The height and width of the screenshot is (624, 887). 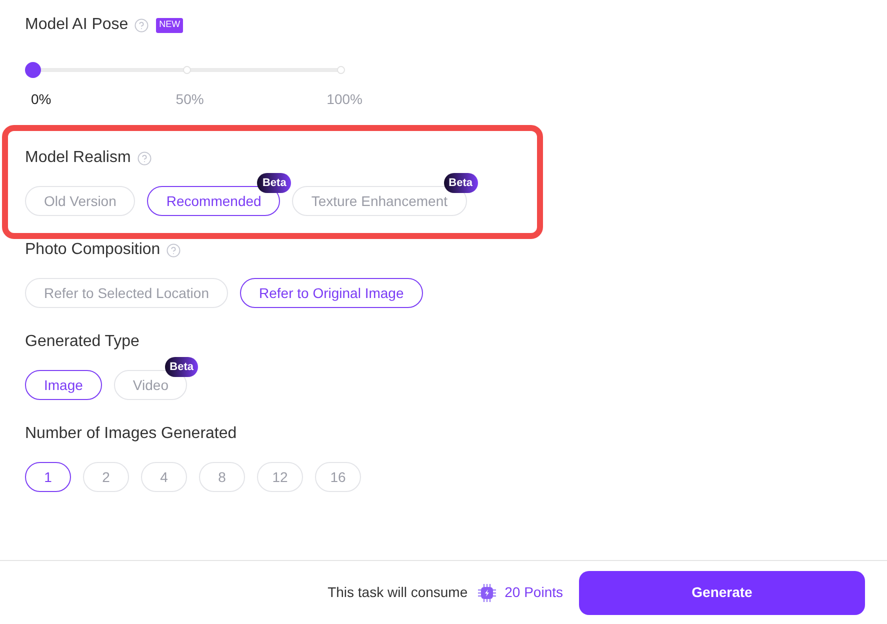 I want to click on chip-icon, so click(x=486, y=592).